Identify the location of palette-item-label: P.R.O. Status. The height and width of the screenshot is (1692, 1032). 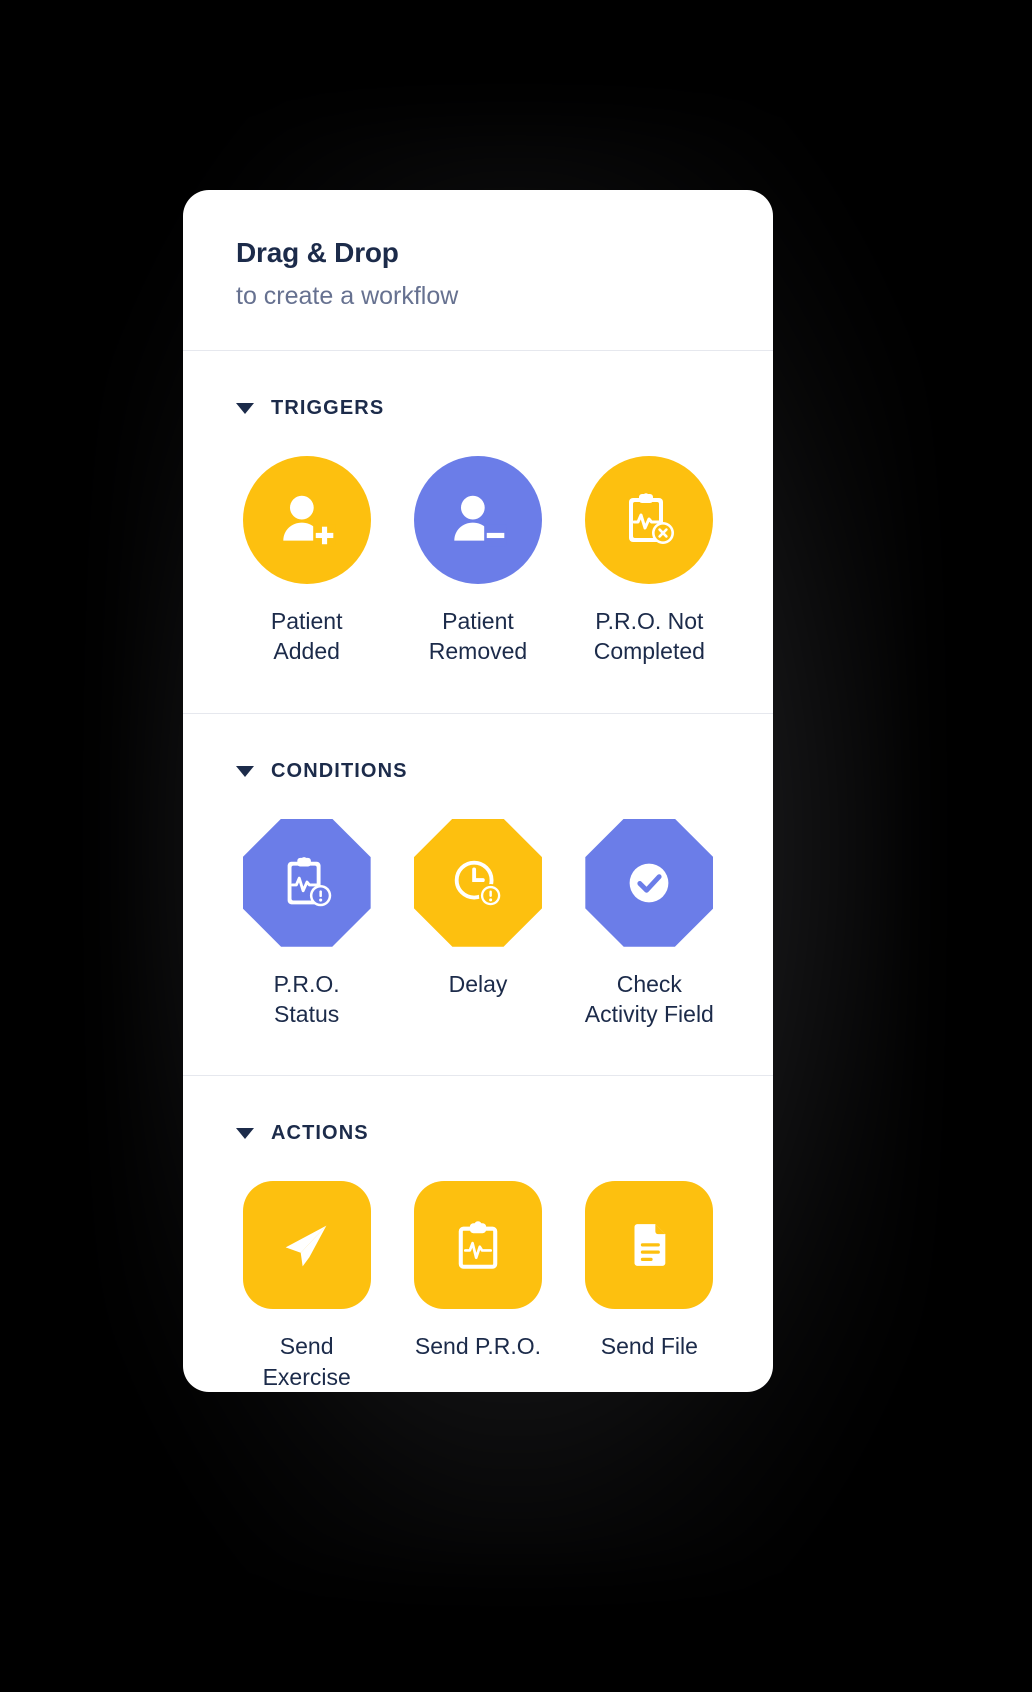
(307, 999).